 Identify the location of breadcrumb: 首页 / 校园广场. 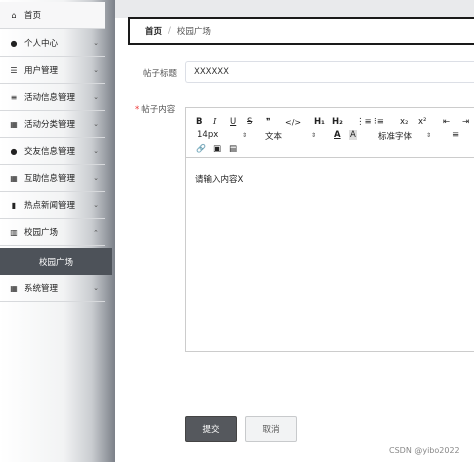
(301, 31).